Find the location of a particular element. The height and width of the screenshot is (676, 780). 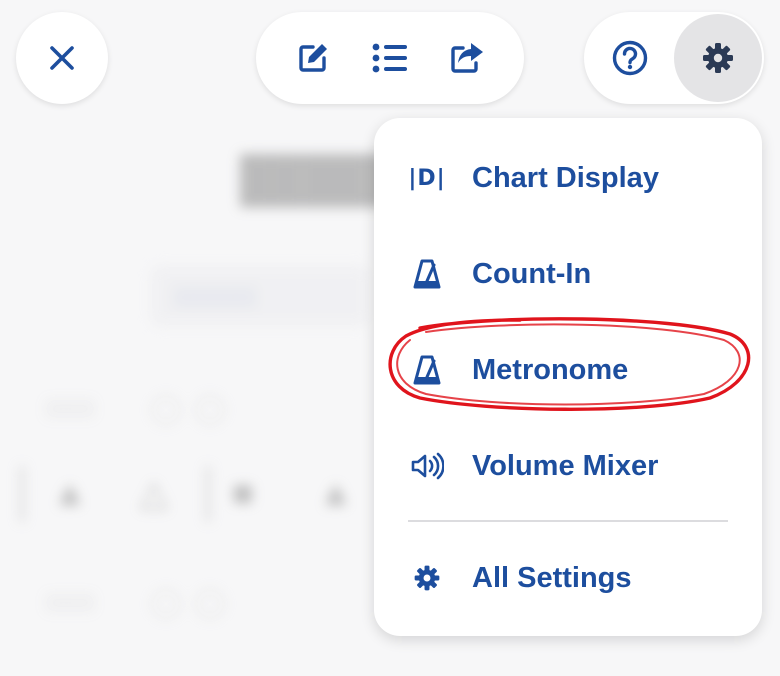

edit-button is located at coordinates (313, 58).